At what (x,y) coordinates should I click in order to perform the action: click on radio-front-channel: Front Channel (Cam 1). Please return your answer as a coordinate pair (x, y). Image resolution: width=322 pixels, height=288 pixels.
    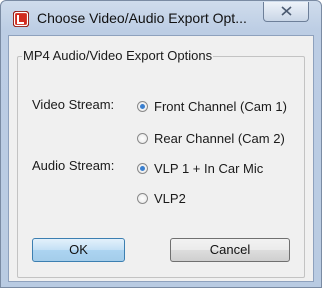
    Looking at the image, I should click on (212, 106).